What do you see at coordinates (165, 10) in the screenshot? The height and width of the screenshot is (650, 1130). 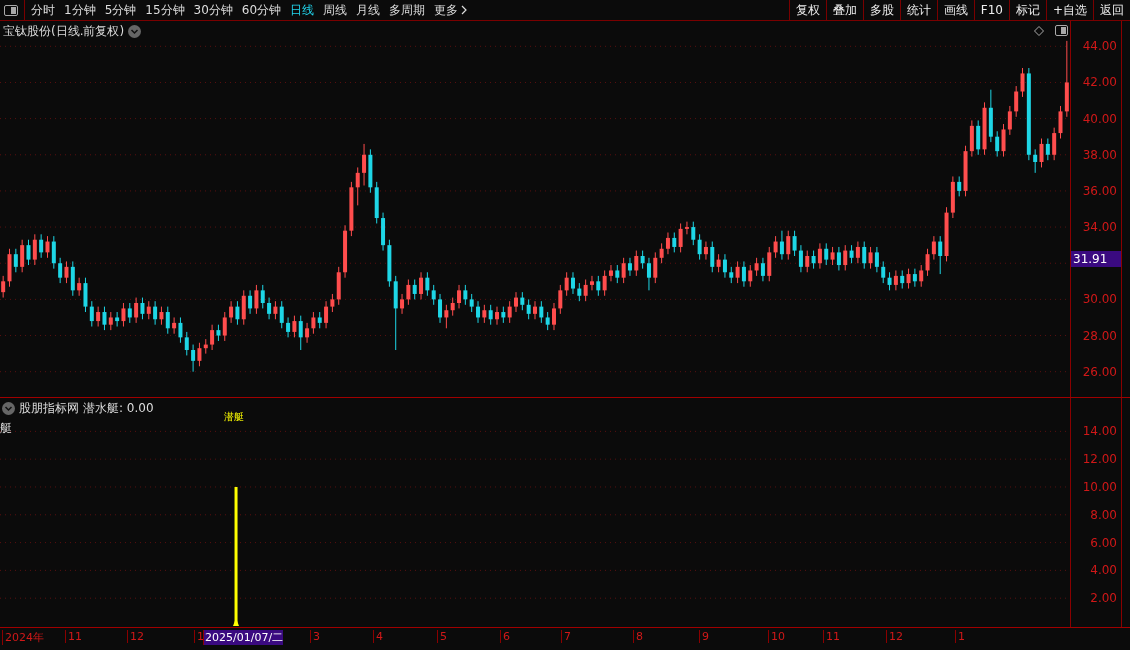 I see `period-tab: 15分钟` at bounding box center [165, 10].